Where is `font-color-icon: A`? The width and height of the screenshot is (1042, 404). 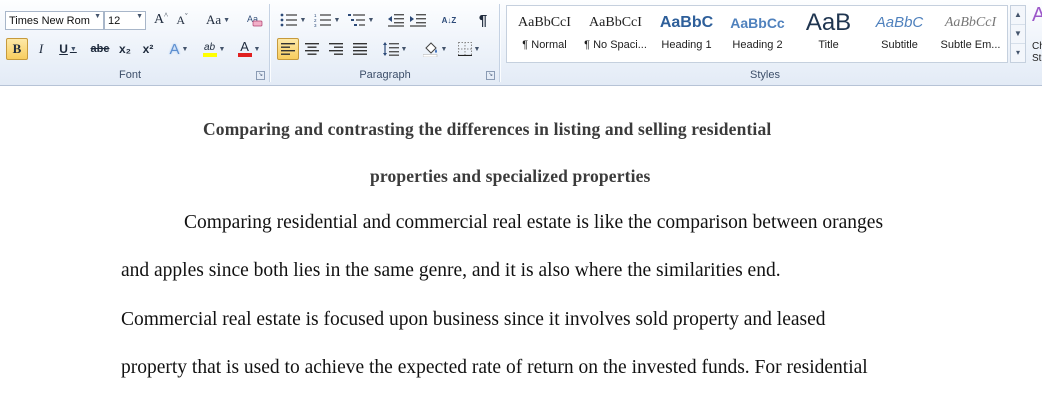
font-color-icon: A is located at coordinates (244, 46).